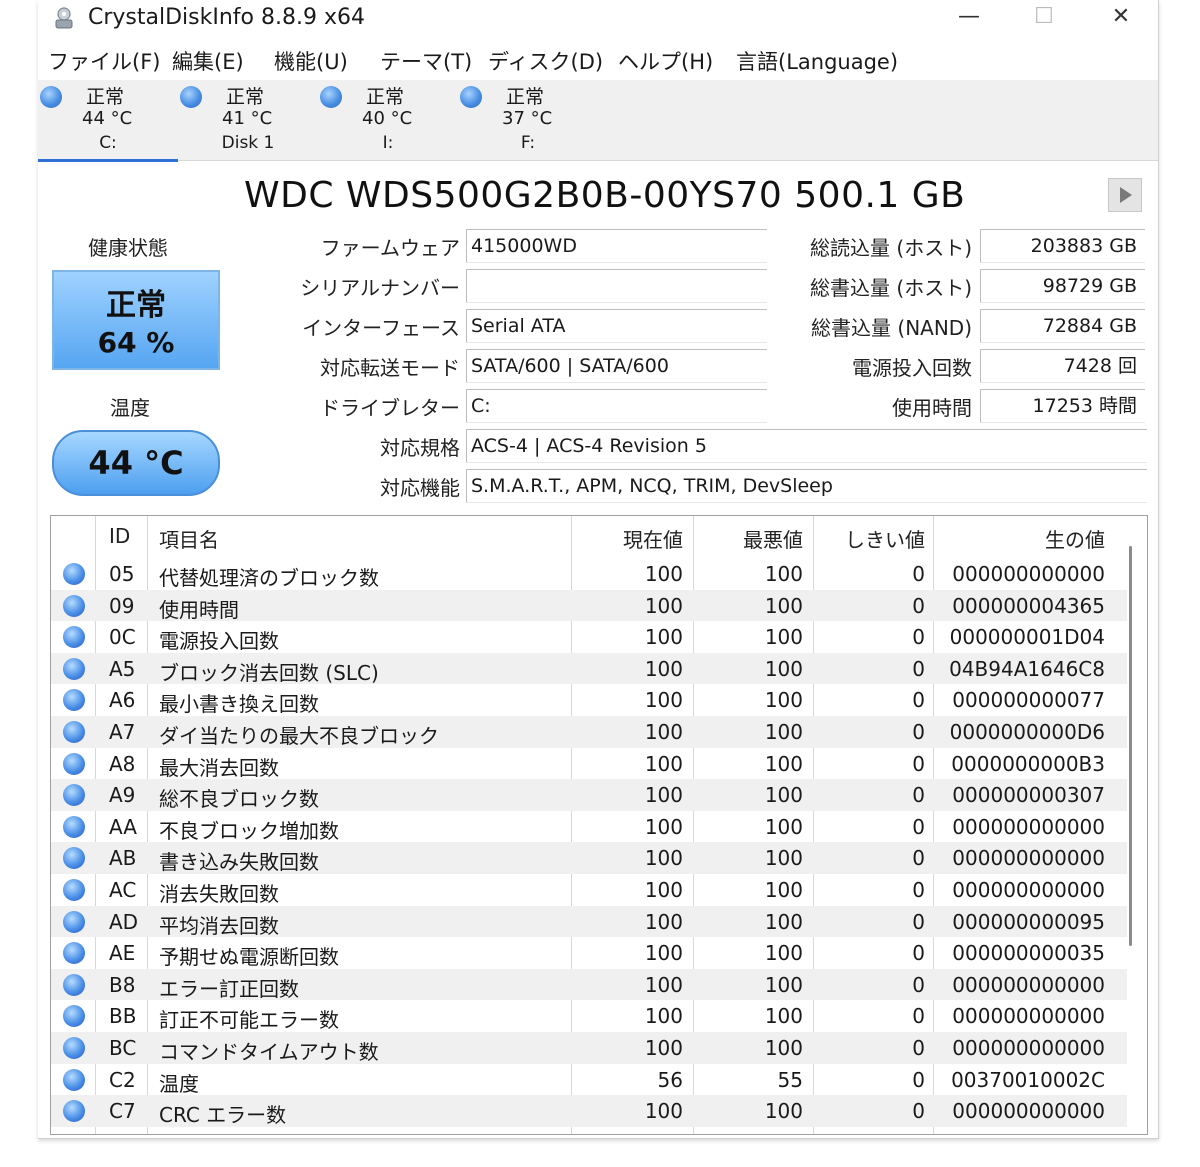 The image size is (1200, 1167). What do you see at coordinates (891, 248) in the screenshot?
I see `host-reads-label: 総読込量 (ホスト)` at bounding box center [891, 248].